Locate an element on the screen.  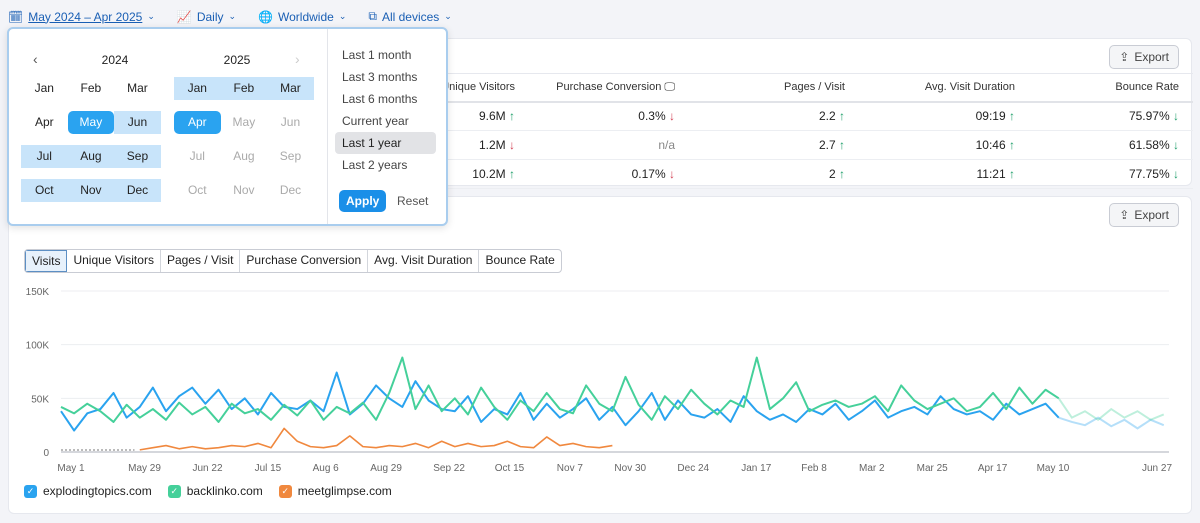
preset-option: Last 1 month is located at coordinates (385, 55).